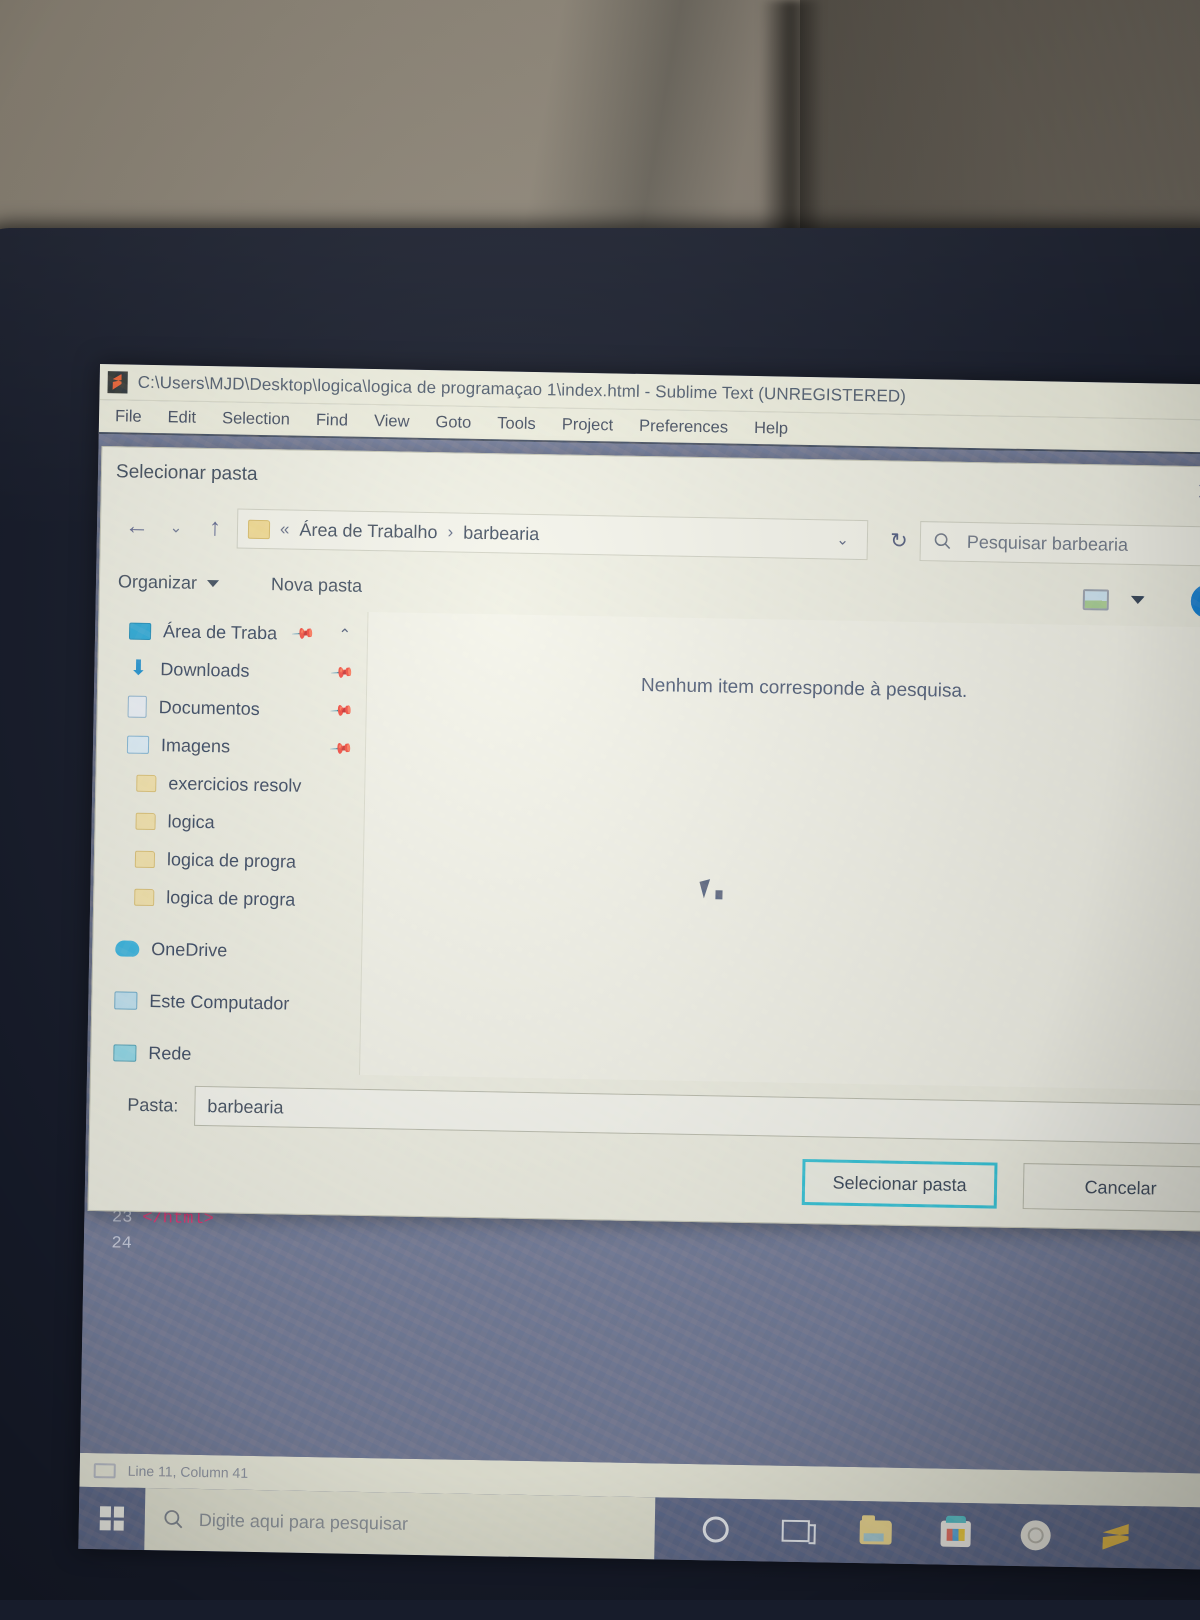 This screenshot has width=1200, height=1620. What do you see at coordinates (117, 382) in the screenshot?
I see `sublime-logo-icon` at bounding box center [117, 382].